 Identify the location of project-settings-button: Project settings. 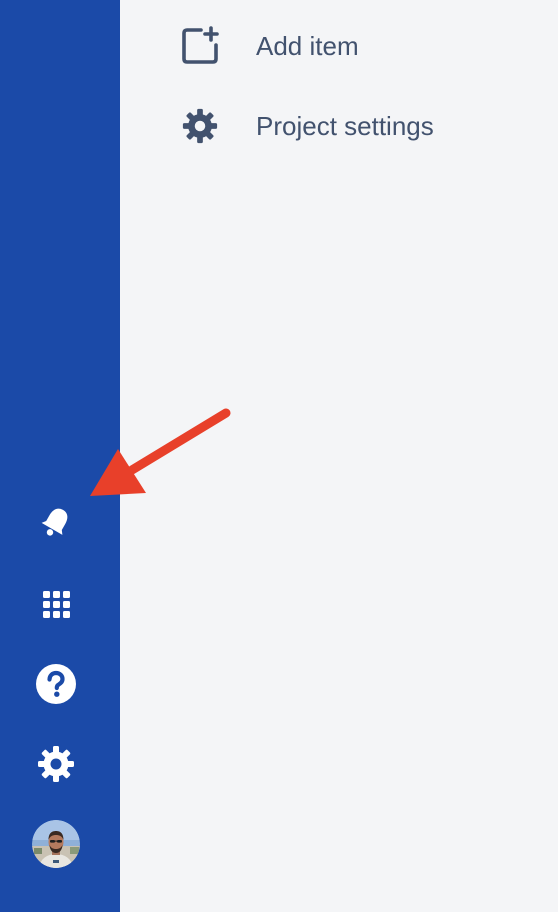
(307, 126).